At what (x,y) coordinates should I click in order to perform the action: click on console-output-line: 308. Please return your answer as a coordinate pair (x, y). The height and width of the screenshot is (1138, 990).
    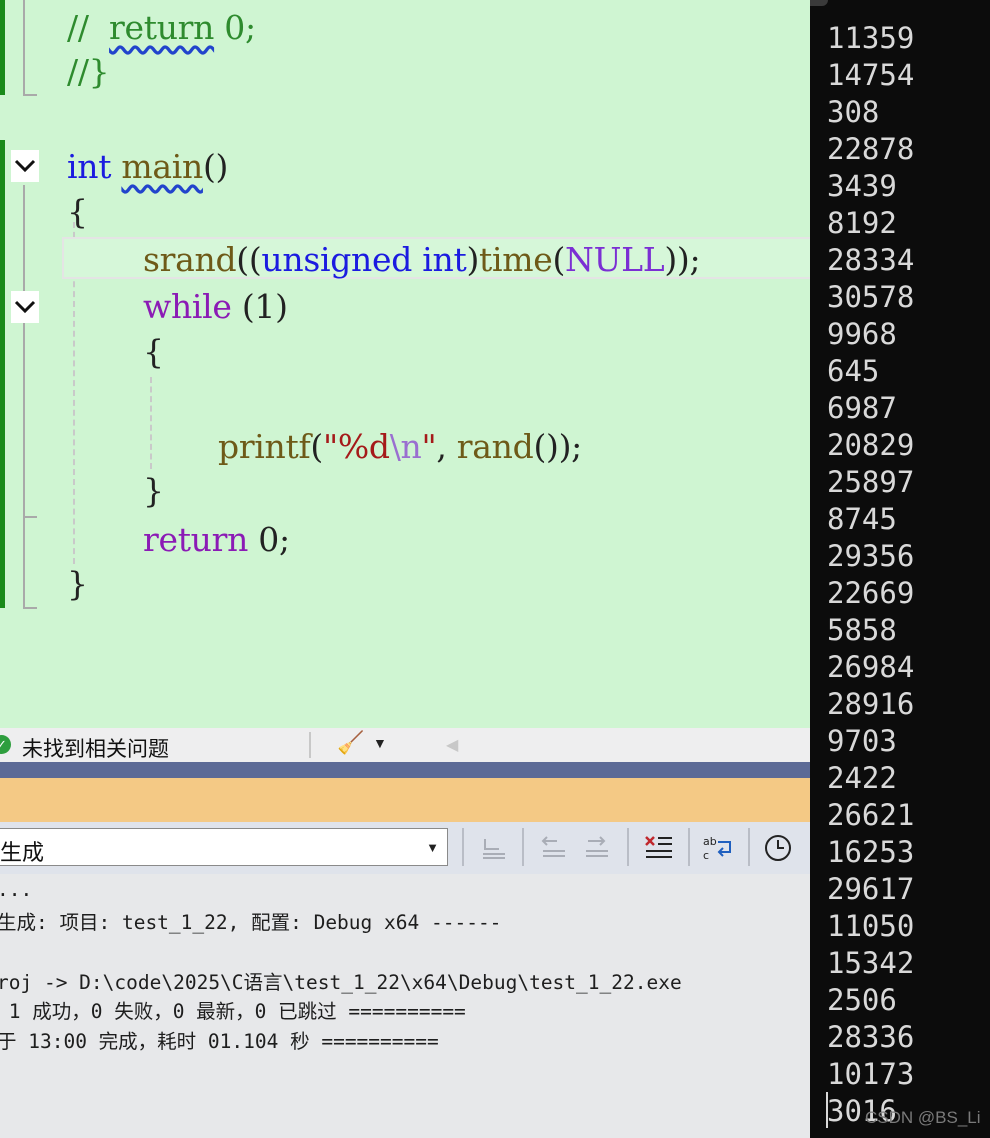
    Looking at the image, I should click on (853, 112).